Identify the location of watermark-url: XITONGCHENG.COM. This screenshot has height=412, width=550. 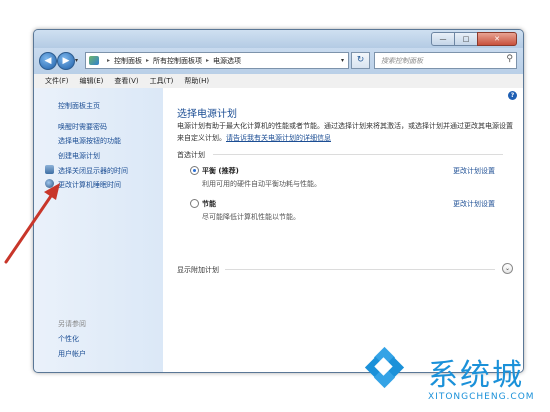
(481, 397).